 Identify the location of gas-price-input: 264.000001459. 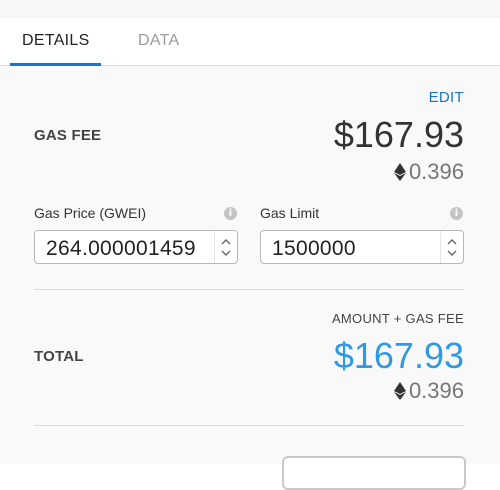
(136, 247).